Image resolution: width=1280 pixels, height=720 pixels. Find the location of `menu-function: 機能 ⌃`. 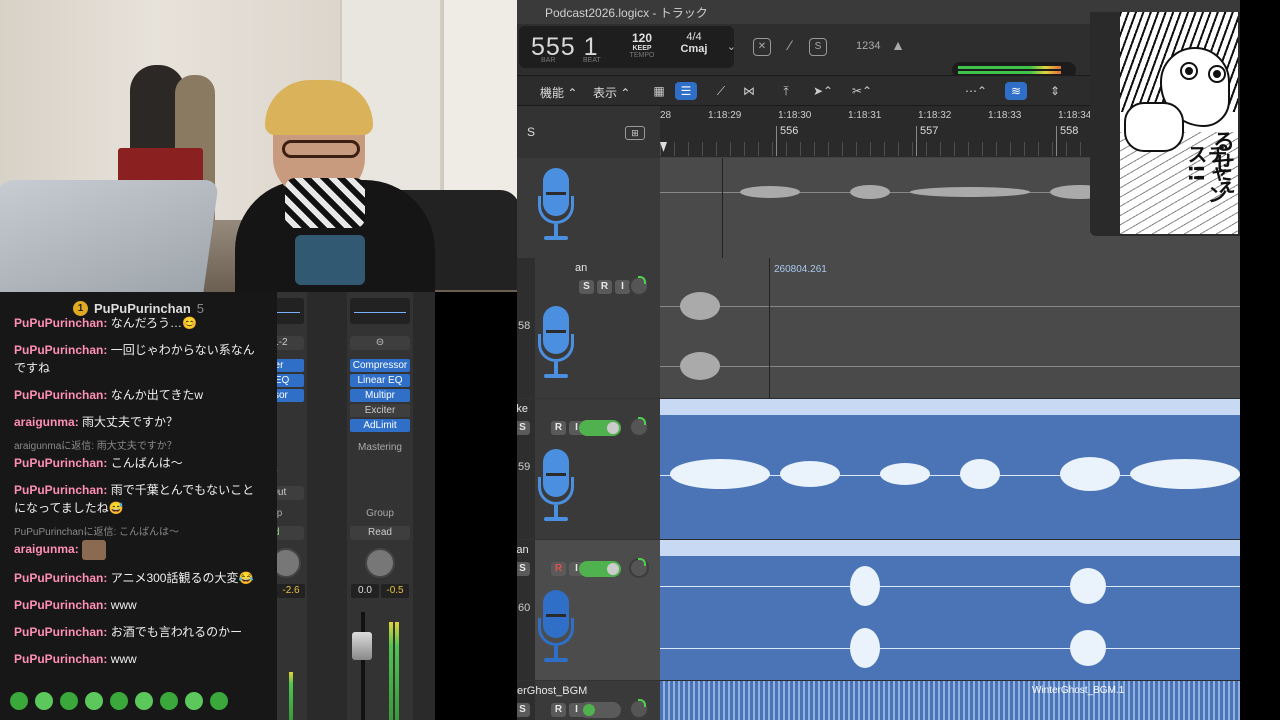

menu-function: 機能 ⌃ is located at coordinates (558, 92).